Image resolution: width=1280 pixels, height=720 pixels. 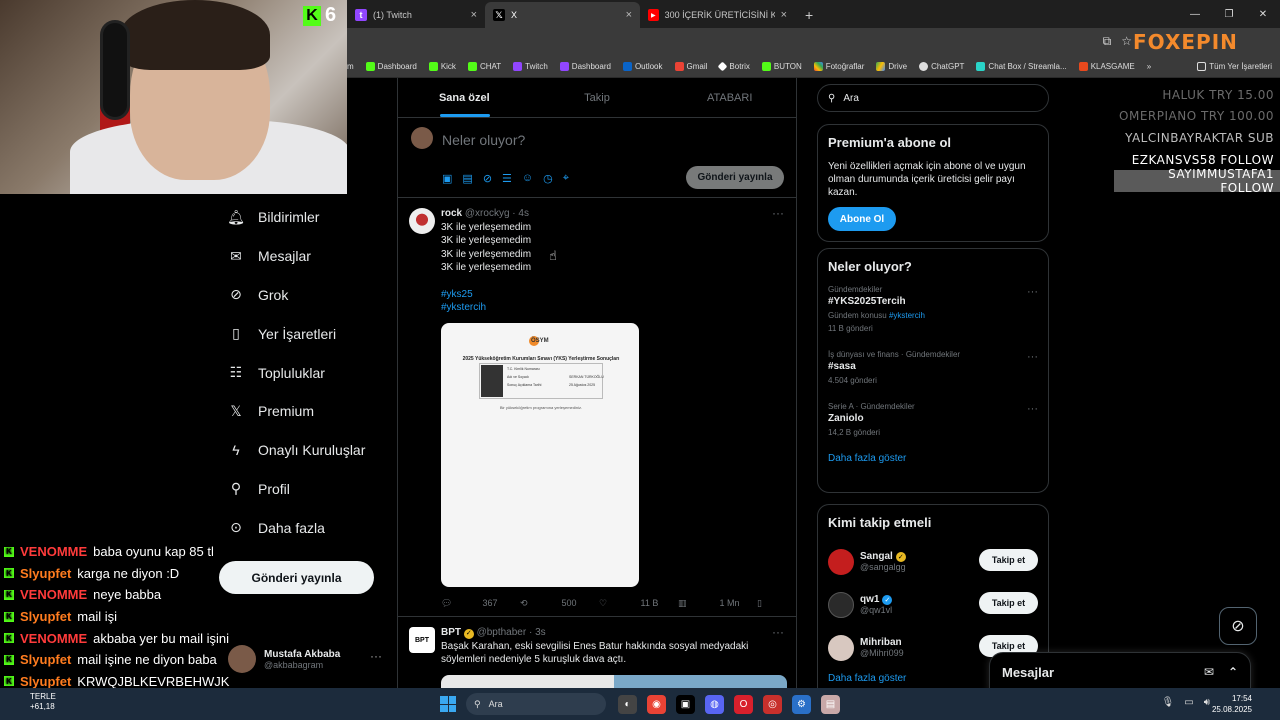 I want to click on microphone-icon: 🎙︎, so click(x=1168, y=702).